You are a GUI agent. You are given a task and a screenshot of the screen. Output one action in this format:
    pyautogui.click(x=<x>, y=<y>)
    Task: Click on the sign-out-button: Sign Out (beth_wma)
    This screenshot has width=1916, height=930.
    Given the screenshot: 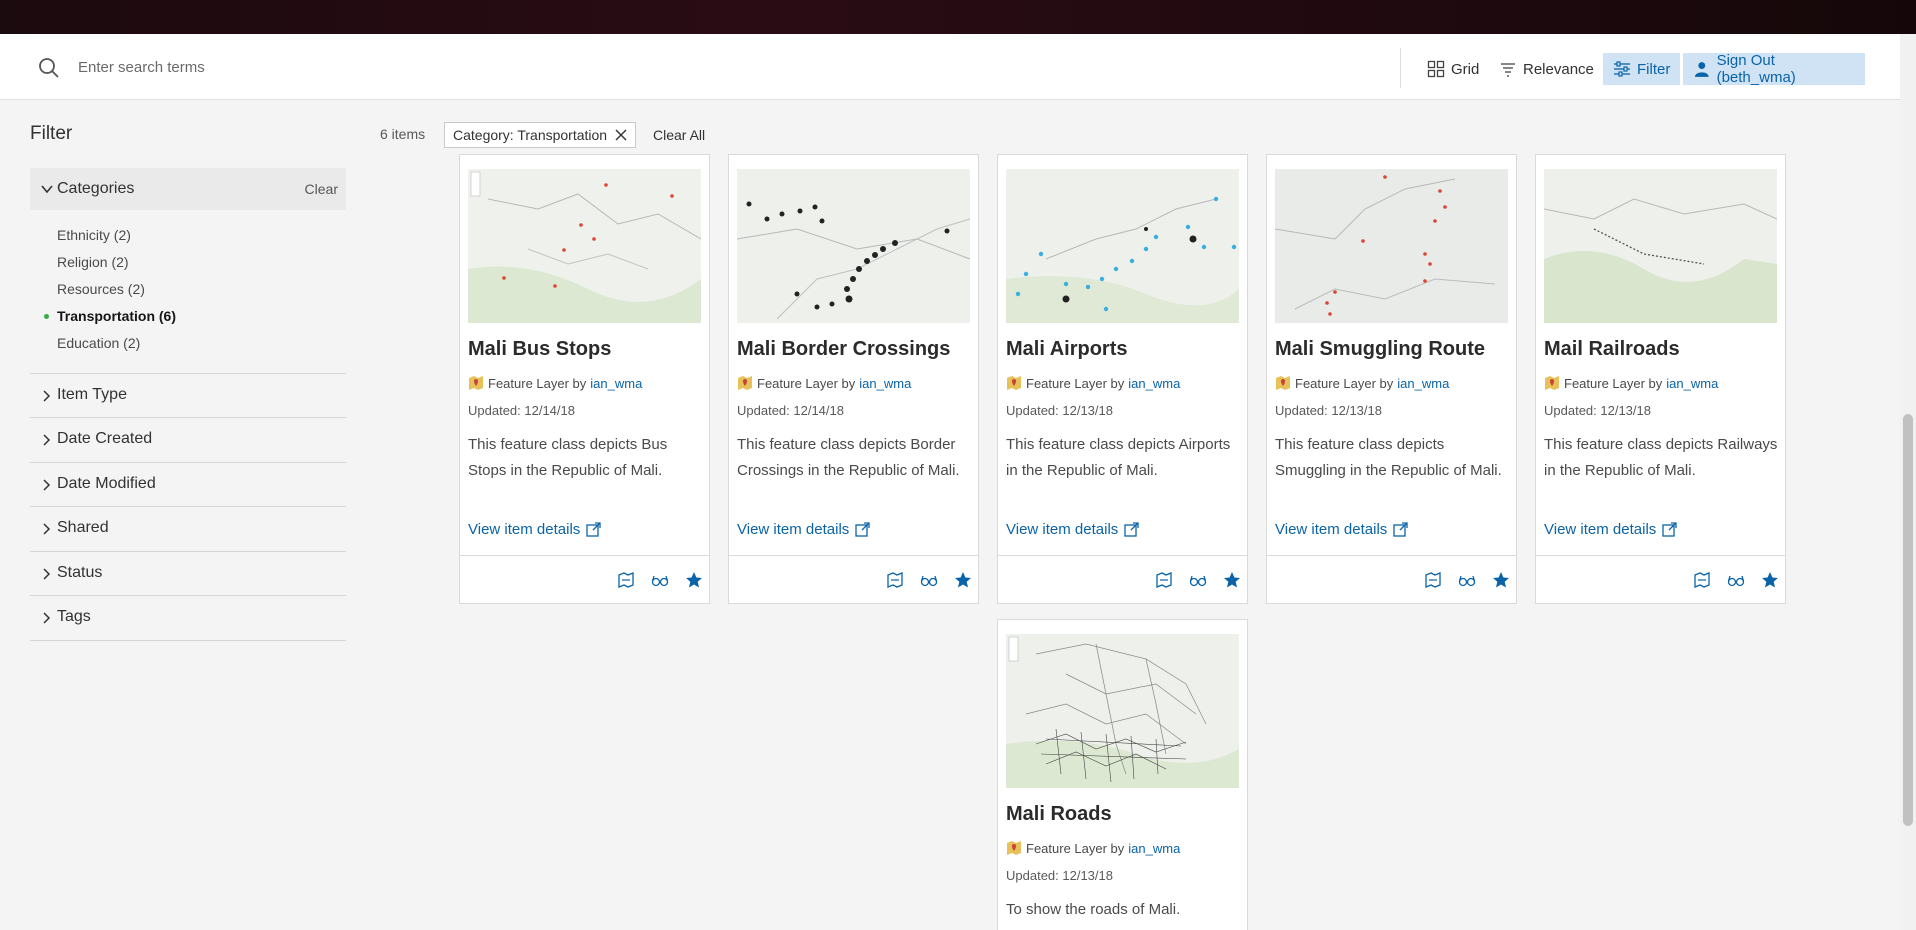 What is the action you would take?
    pyautogui.click(x=1774, y=69)
    